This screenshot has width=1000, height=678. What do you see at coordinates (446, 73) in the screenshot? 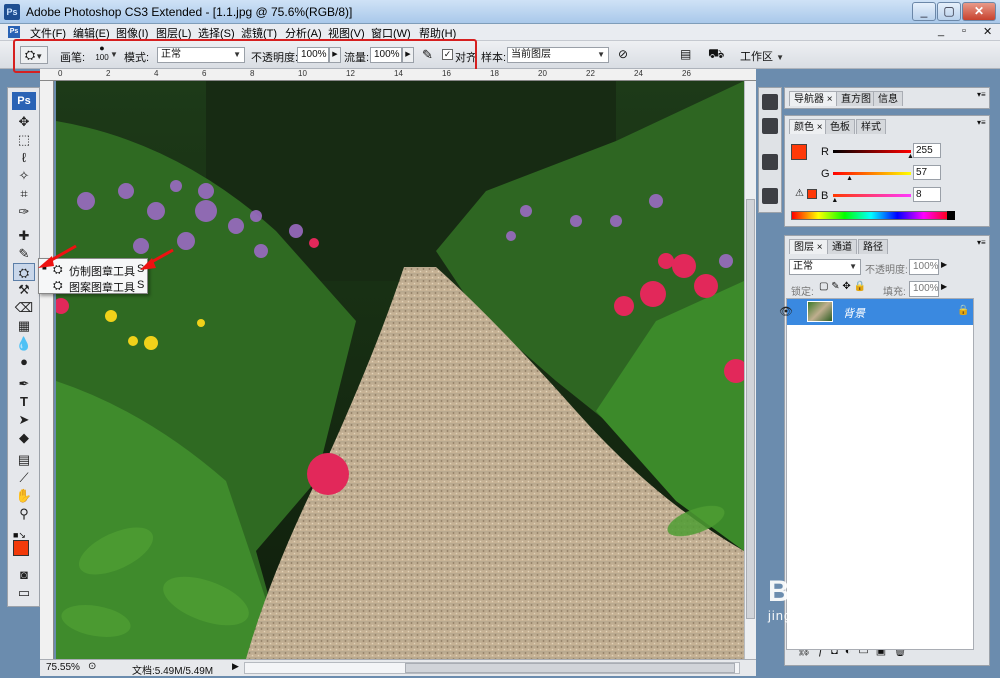
I see `ruler-tick: 16` at bounding box center [446, 73].